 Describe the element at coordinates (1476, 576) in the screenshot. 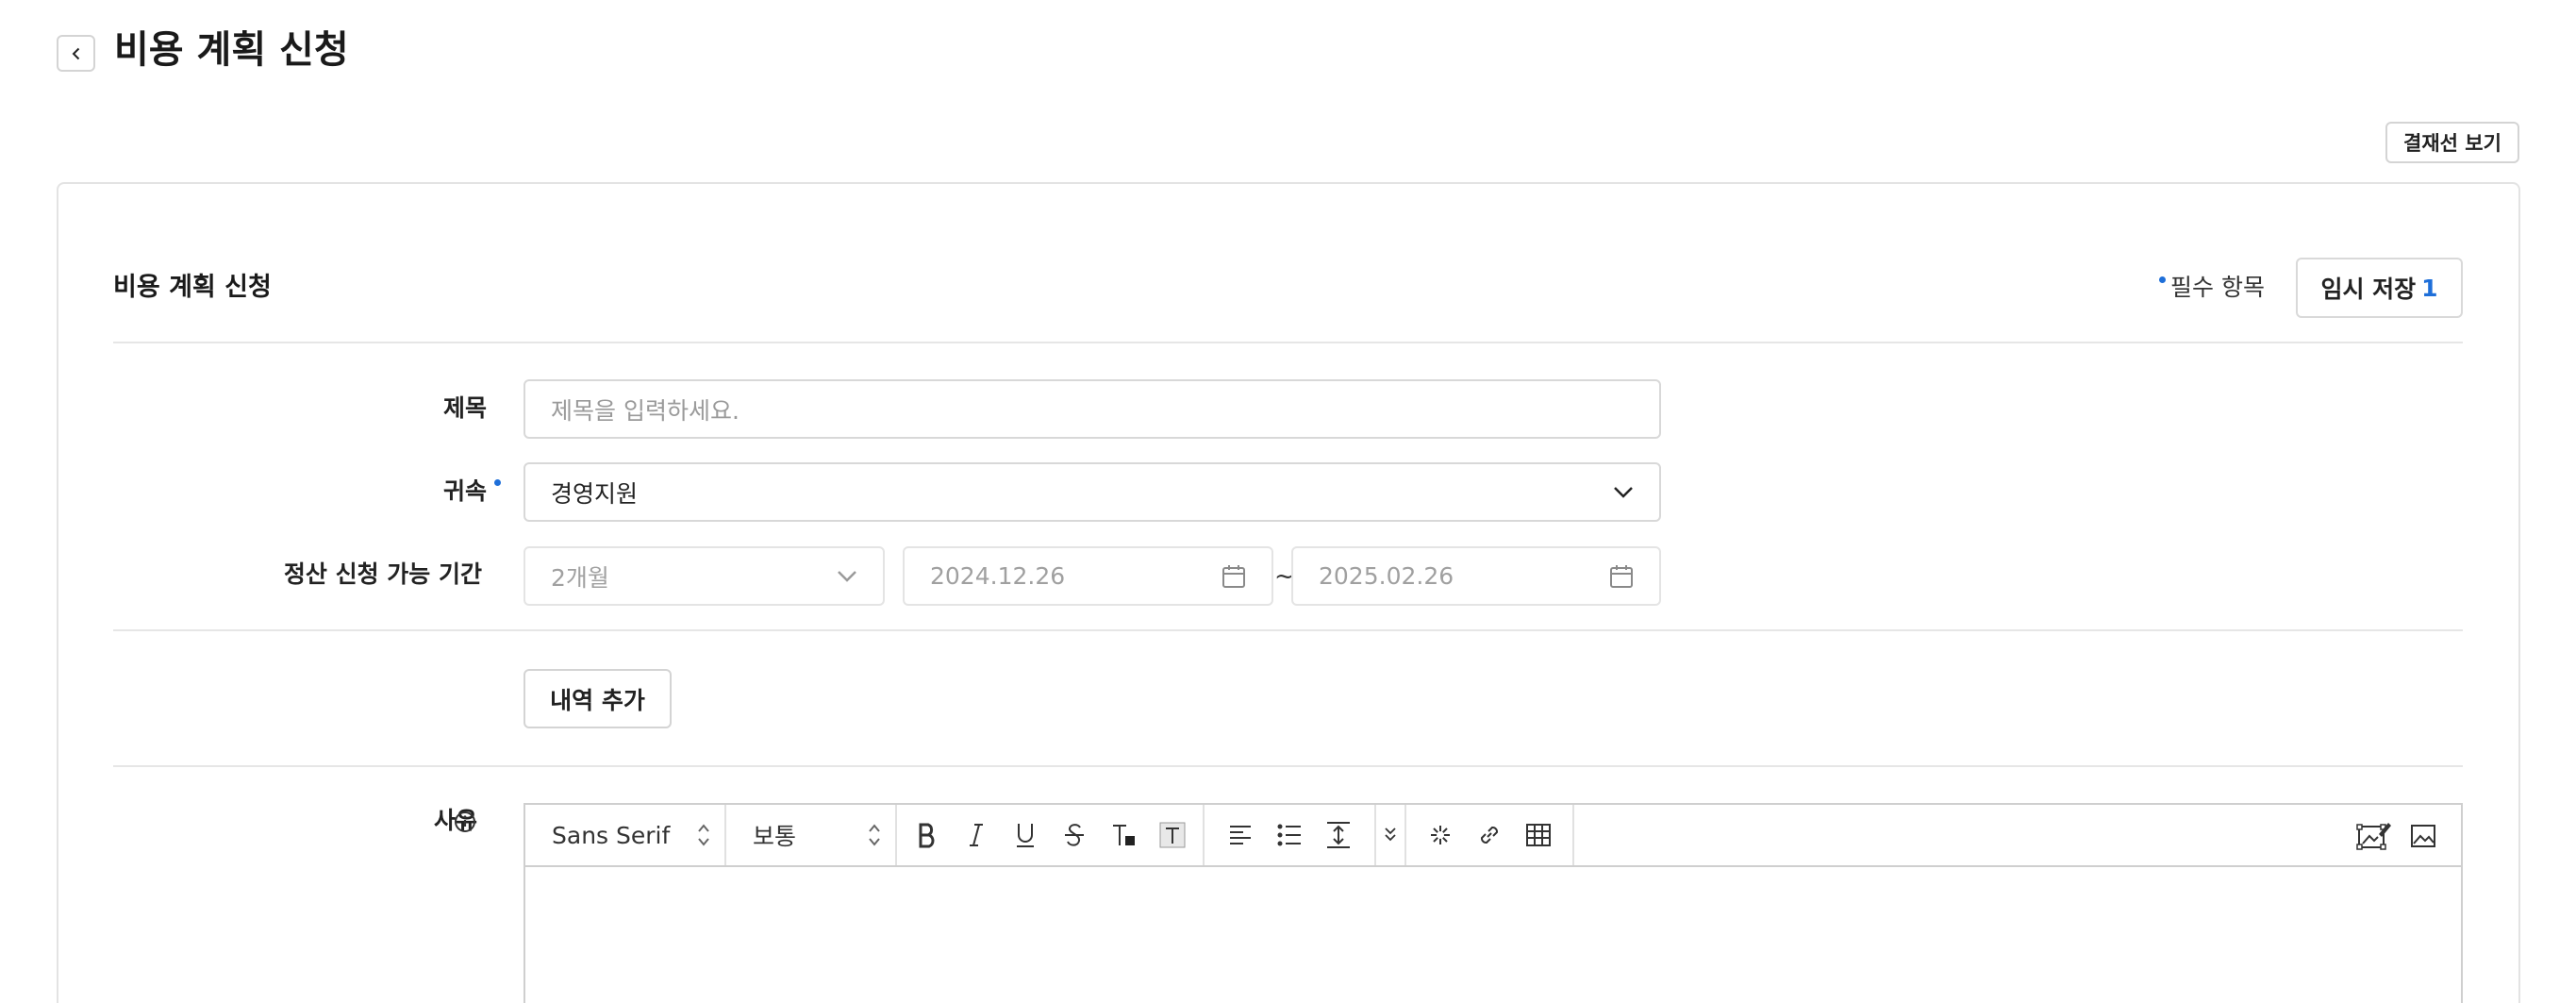

I see `end-date-input: 2025.02.26` at that location.